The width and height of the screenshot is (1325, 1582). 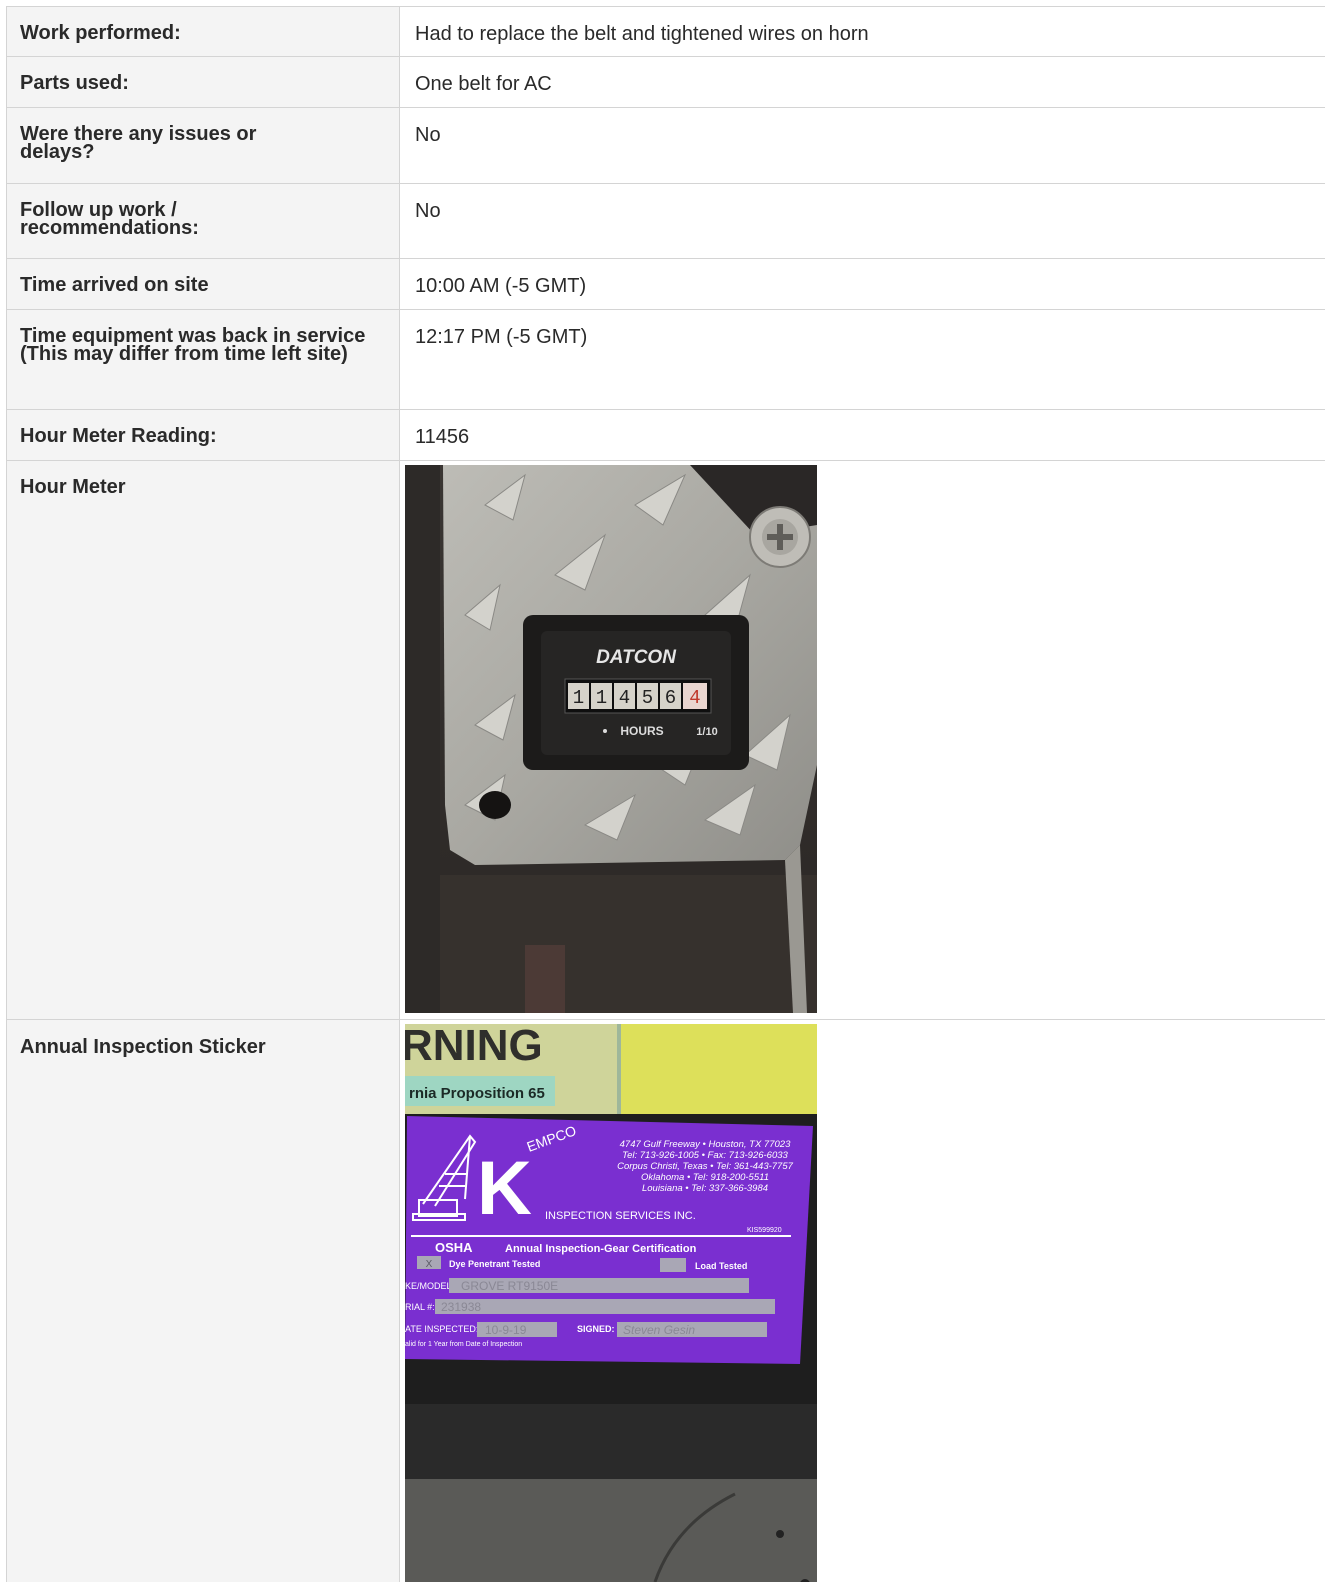 What do you see at coordinates (637, 696) in the screenshot?
I see `hour-meter-digits: 1 1 4 5 6 4` at bounding box center [637, 696].